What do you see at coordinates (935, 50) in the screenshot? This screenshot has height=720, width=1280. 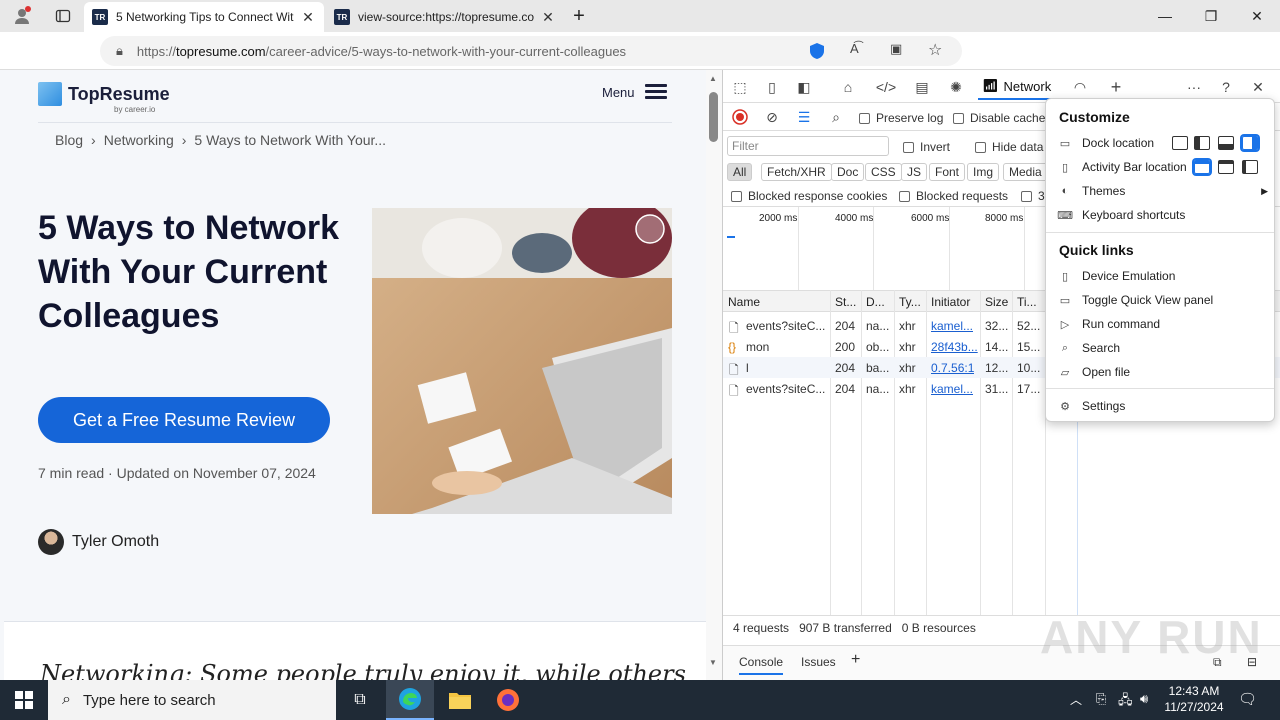 I see `favorite-star-icon: ☆` at bounding box center [935, 50].